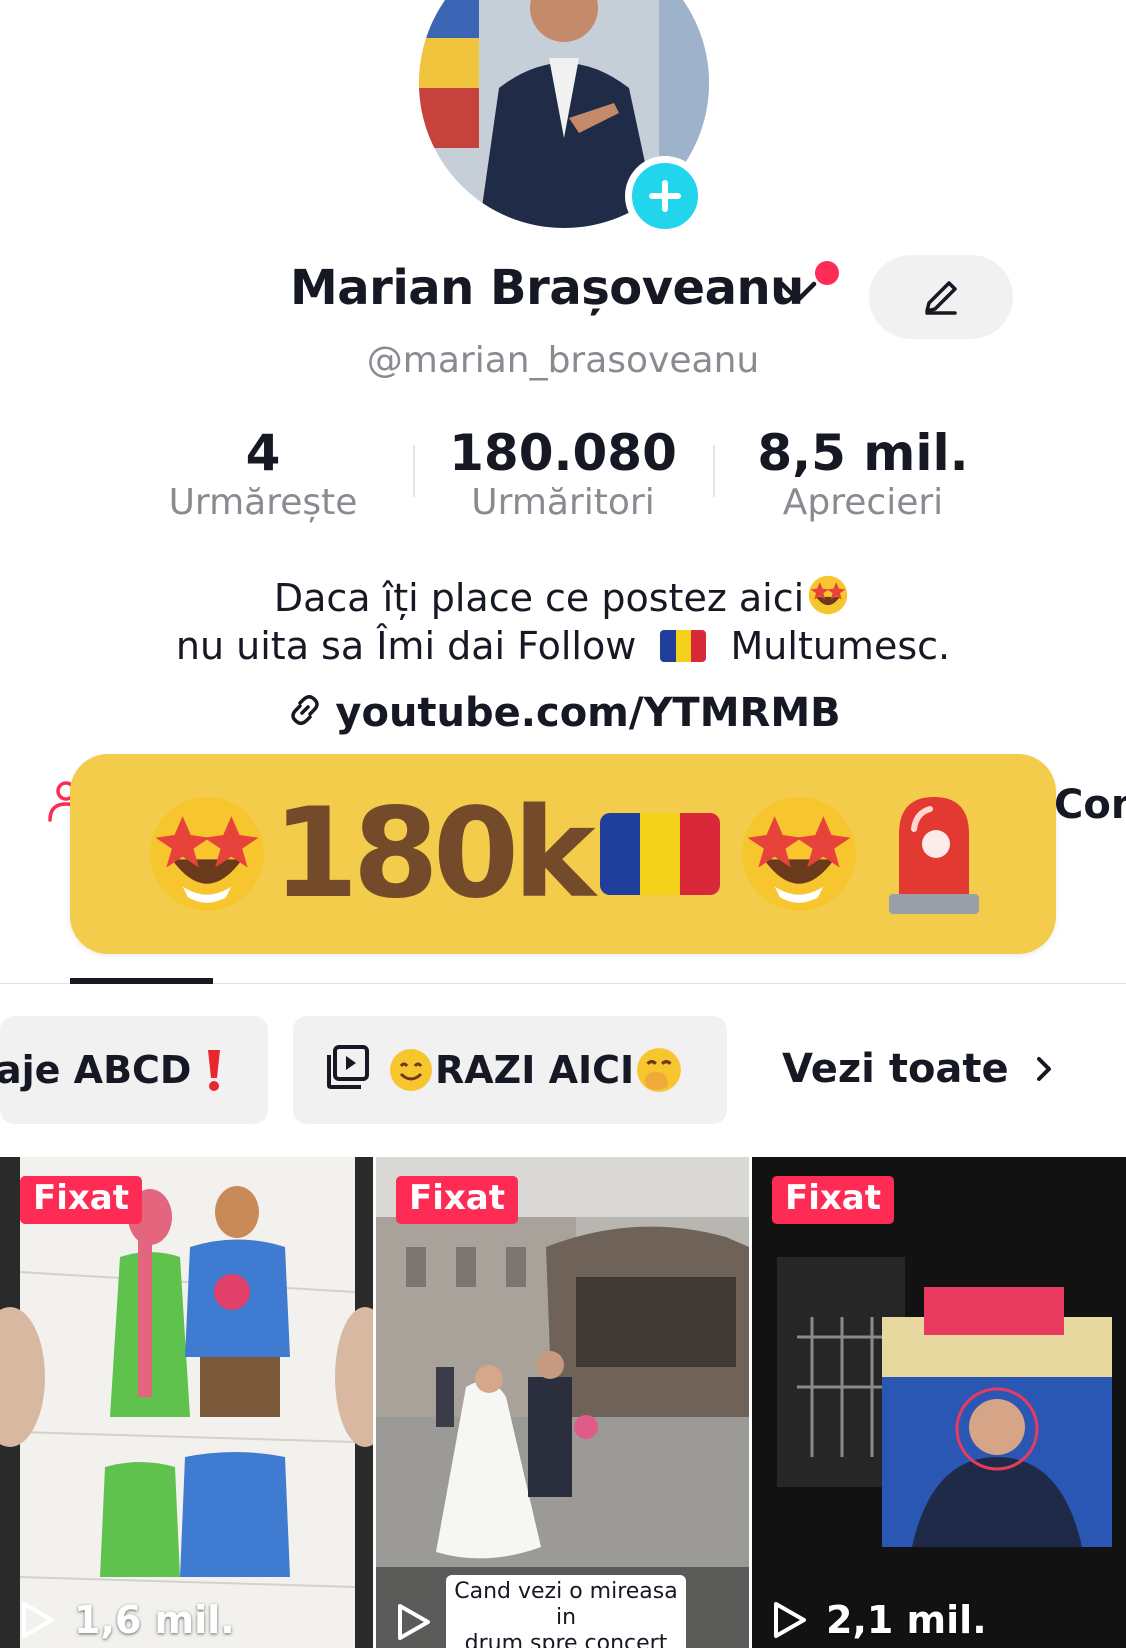 Image resolution: width=1126 pixels, height=1648 pixels. Describe the element at coordinates (539, 598) in the screenshot. I see `bio-text-1: Daca îți place ce postez aici` at that location.